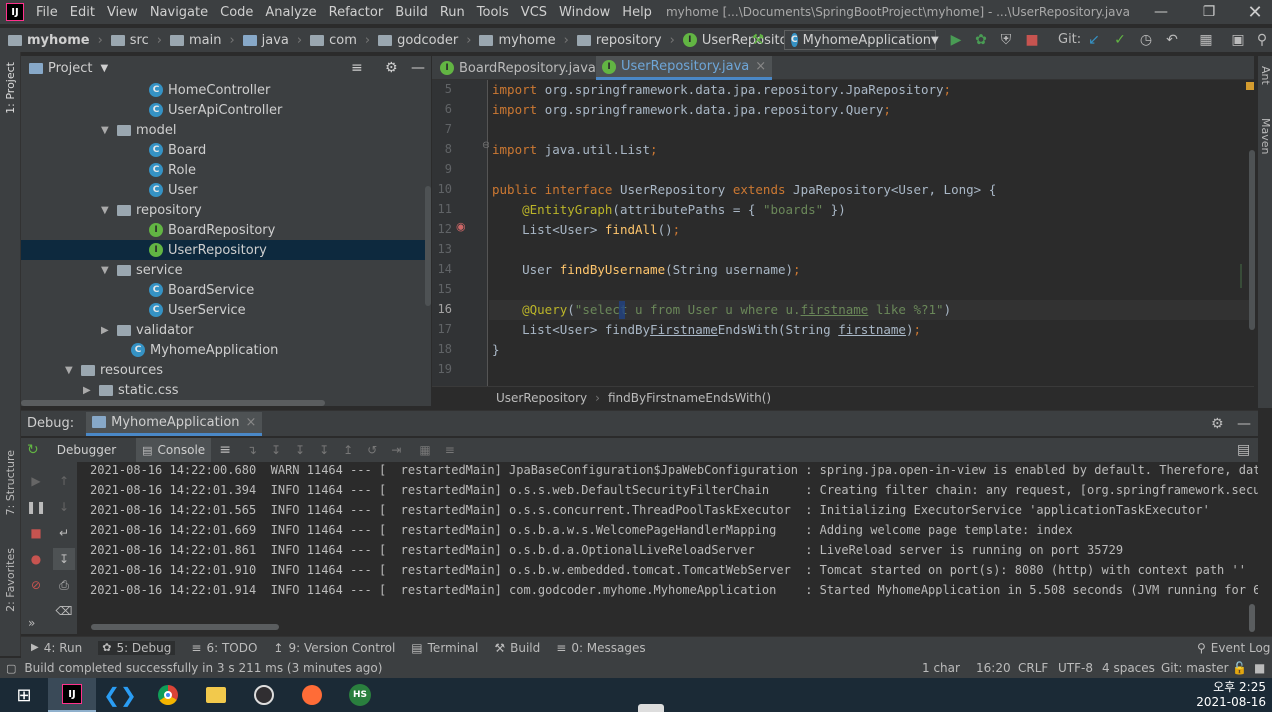 This screenshot has width=1272, height=712. I want to click on caret-position: 16:20, so click(993, 668).